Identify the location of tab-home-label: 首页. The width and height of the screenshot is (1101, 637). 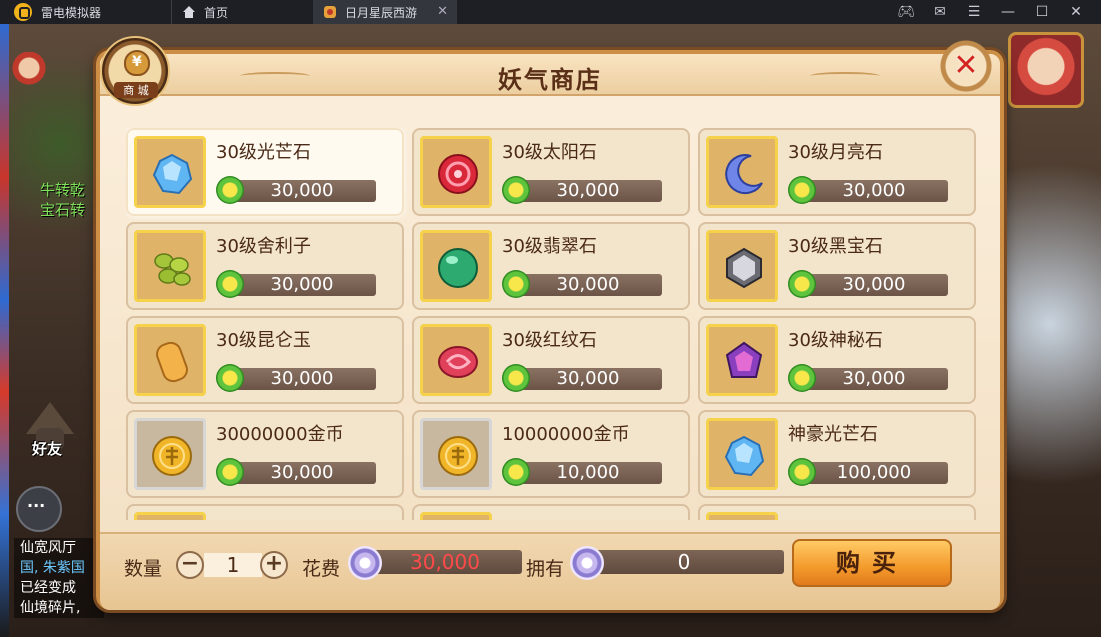
(216, 12).